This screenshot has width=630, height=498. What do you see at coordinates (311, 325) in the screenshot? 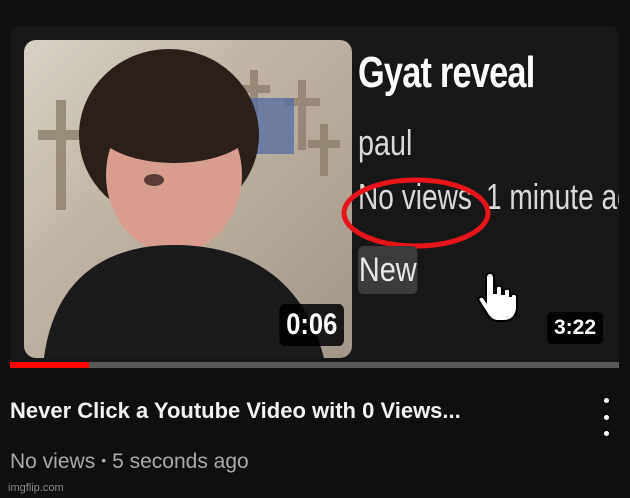
I see `inner-timestamp: 0:06` at bounding box center [311, 325].